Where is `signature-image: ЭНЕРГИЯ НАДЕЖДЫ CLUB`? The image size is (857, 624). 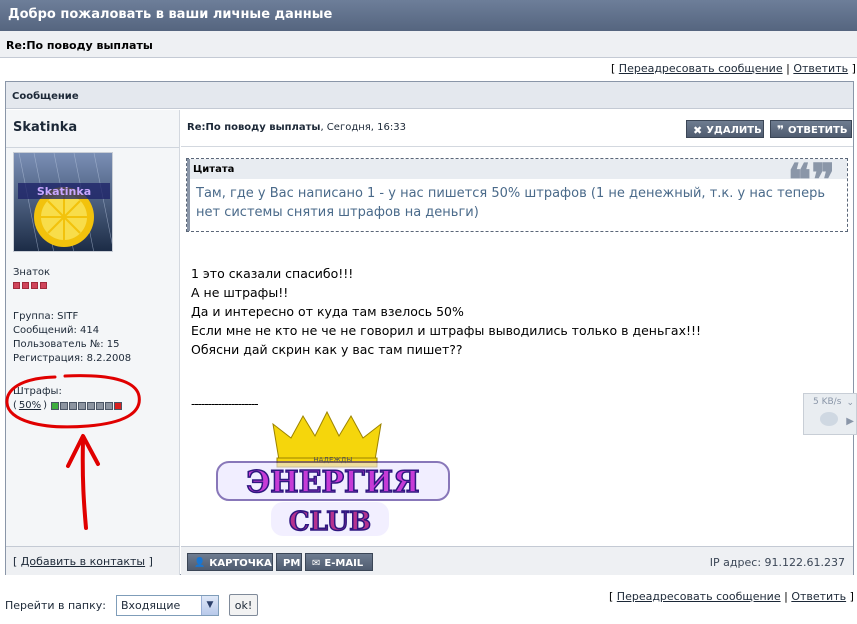 signature-image: ЭНЕРГИЯ НАДЕЖДЫ CLUB is located at coordinates (333, 473).